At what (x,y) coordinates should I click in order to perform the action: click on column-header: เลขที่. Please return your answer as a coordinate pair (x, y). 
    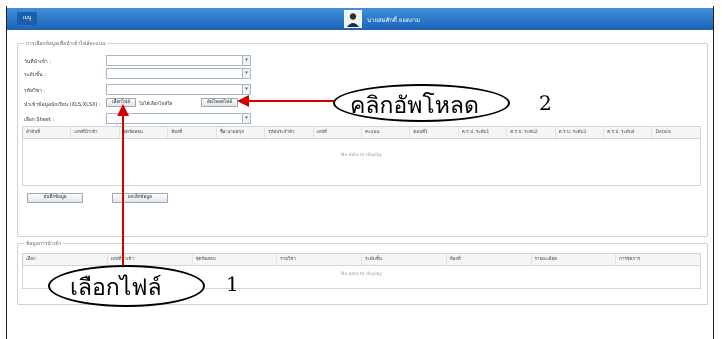
    Looking at the image, I should click on (338, 132).